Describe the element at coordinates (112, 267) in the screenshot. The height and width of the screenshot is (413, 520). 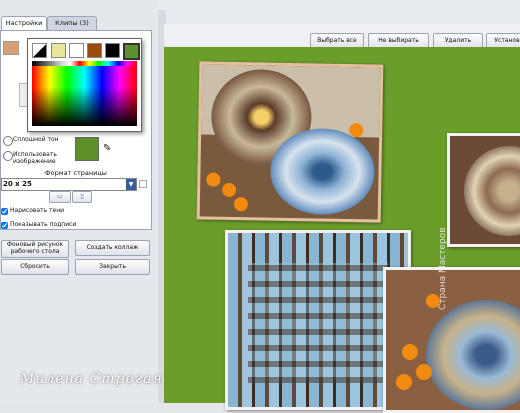
I see `close-button: Закрыть` at that location.